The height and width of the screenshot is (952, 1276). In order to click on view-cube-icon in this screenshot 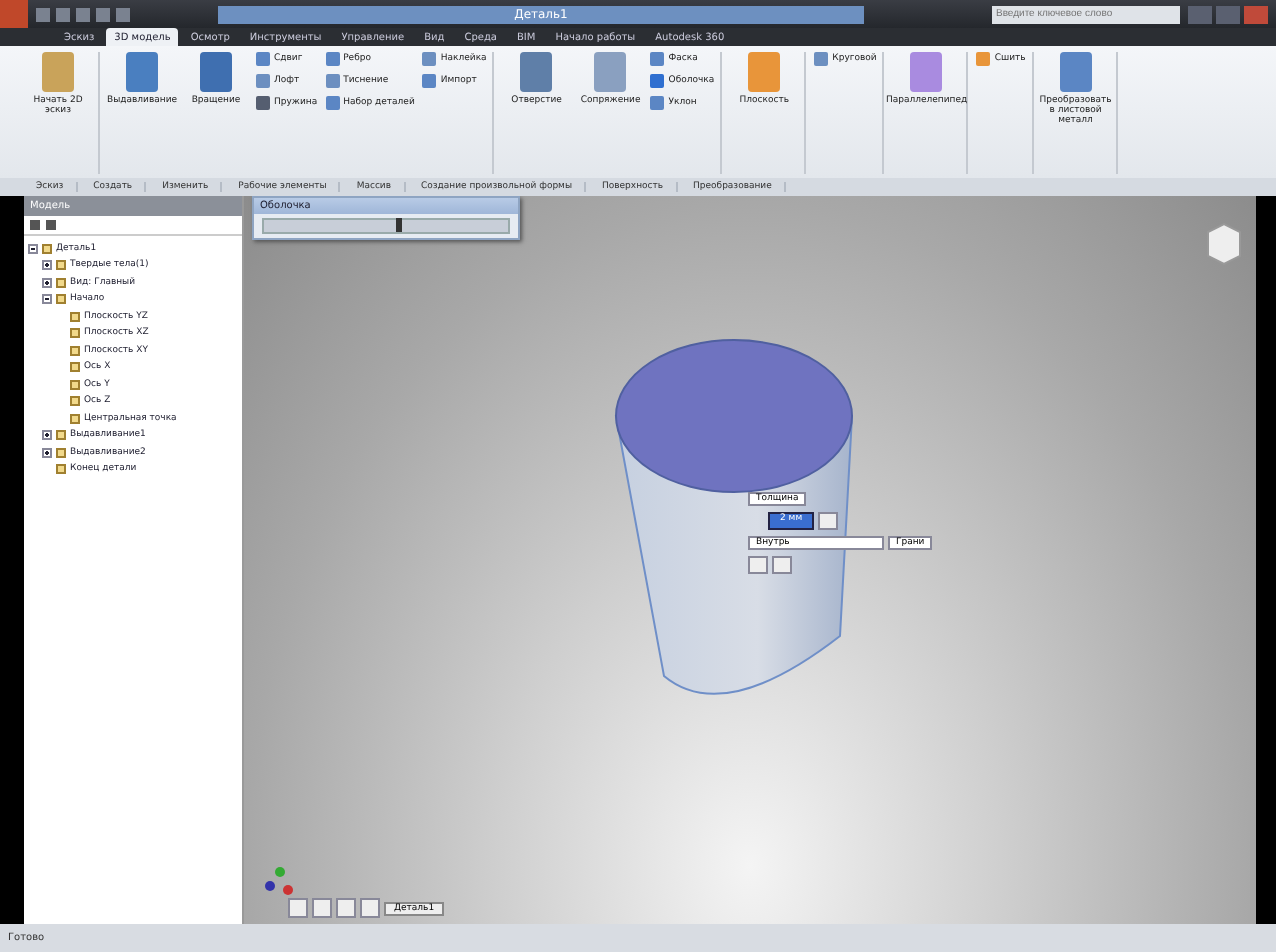, I will do `click(1224, 244)`.